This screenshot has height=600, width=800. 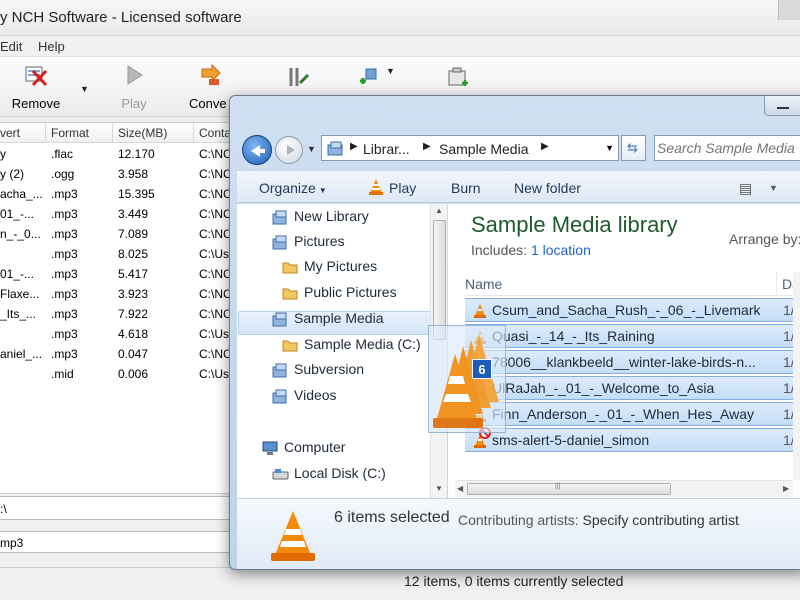 I want to click on breadcrumb-sample-media: Sample Media, so click(x=484, y=149).